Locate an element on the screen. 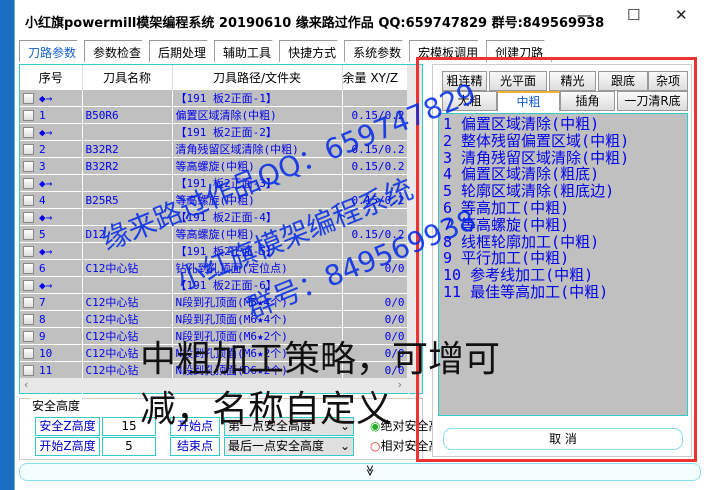 This screenshot has width=707, height=490. table-row: 5 D12 等高螺旋(中粗) 0.15/0.2 is located at coordinates (214, 234).